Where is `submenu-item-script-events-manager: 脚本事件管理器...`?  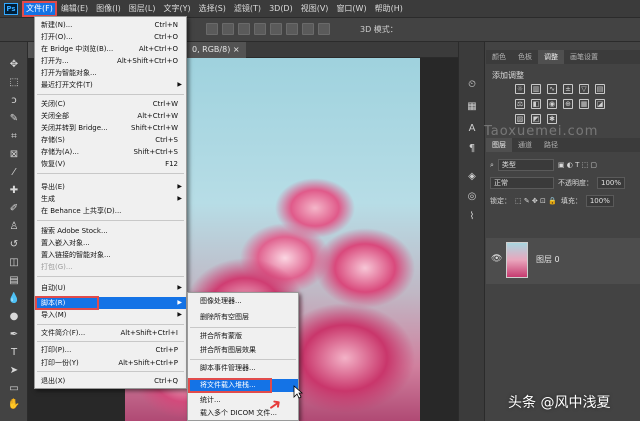
submenu-item-script-events-manager: 脚本事件管理器... is located at coordinates (243, 368).